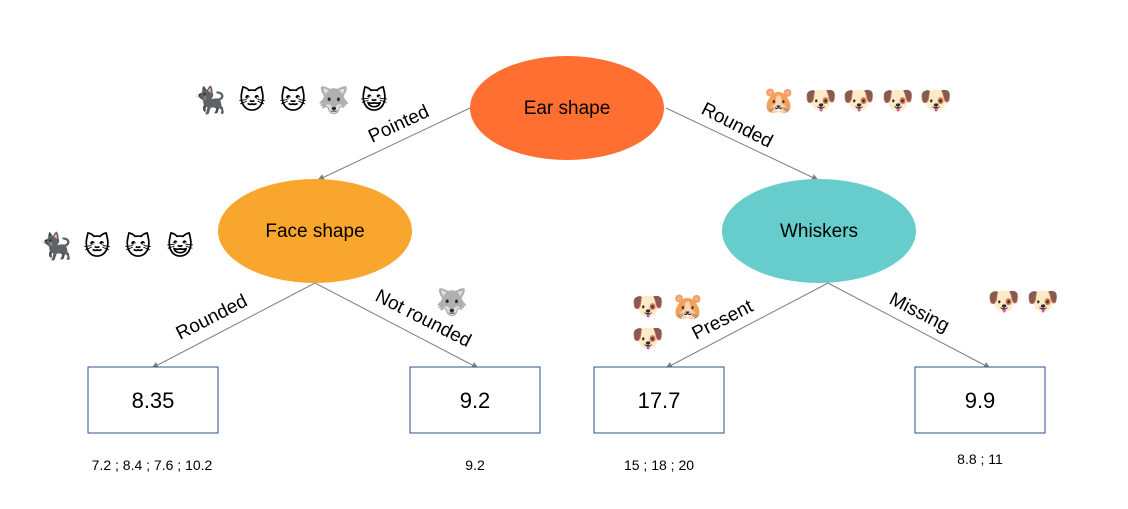  I want to click on leaf-samples: 15 ; 18 ; 20, so click(659, 465).